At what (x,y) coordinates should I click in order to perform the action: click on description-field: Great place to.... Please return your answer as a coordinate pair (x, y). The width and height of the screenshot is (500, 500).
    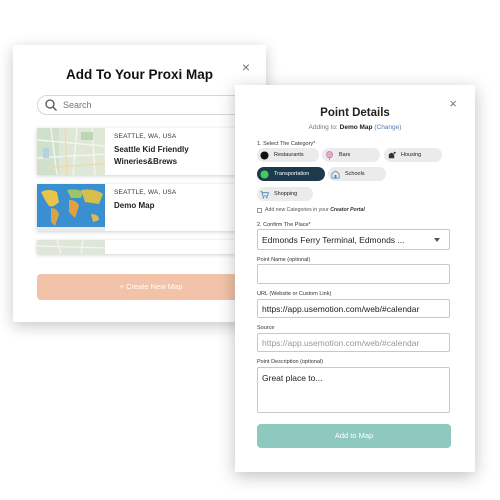
    Looking at the image, I should click on (353, 390).